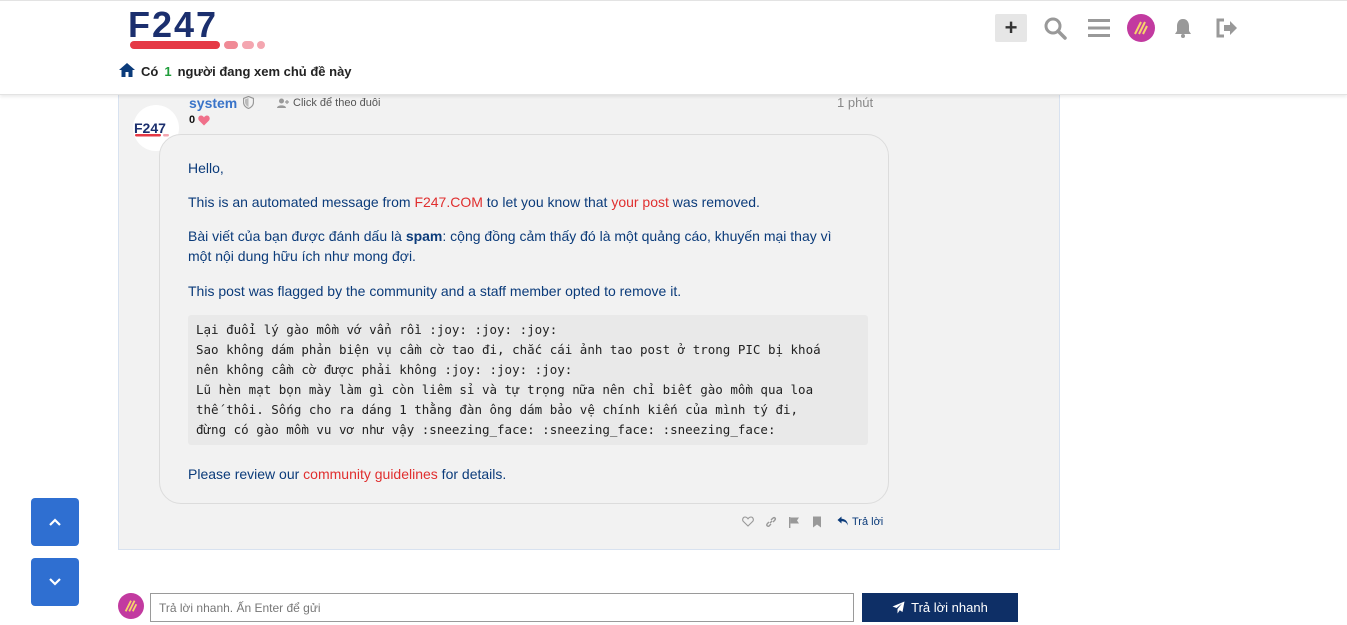 The width and height of the screenshot is (1347, 625). I want to click on link-icon, so click(770, 521).